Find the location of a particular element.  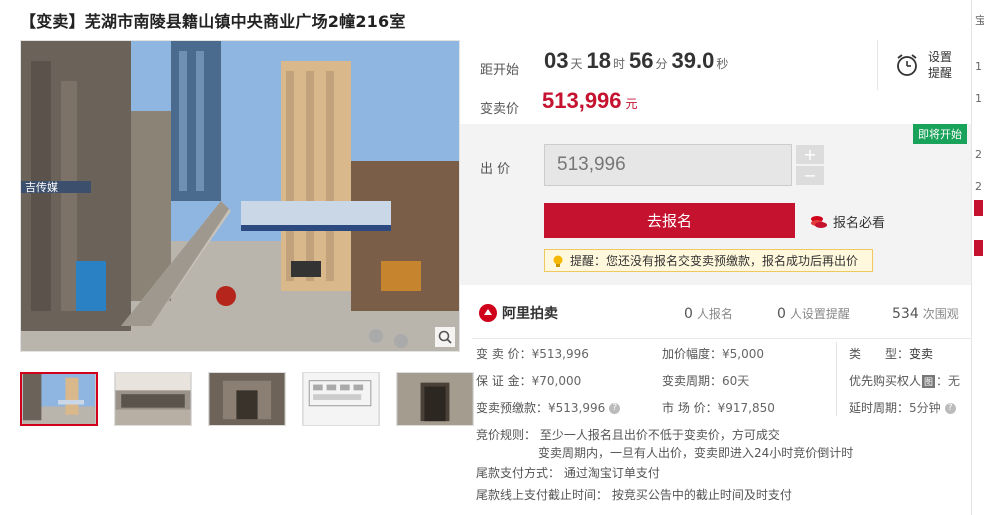

signup-button: 去报名 is located at coordinates (669, 220).